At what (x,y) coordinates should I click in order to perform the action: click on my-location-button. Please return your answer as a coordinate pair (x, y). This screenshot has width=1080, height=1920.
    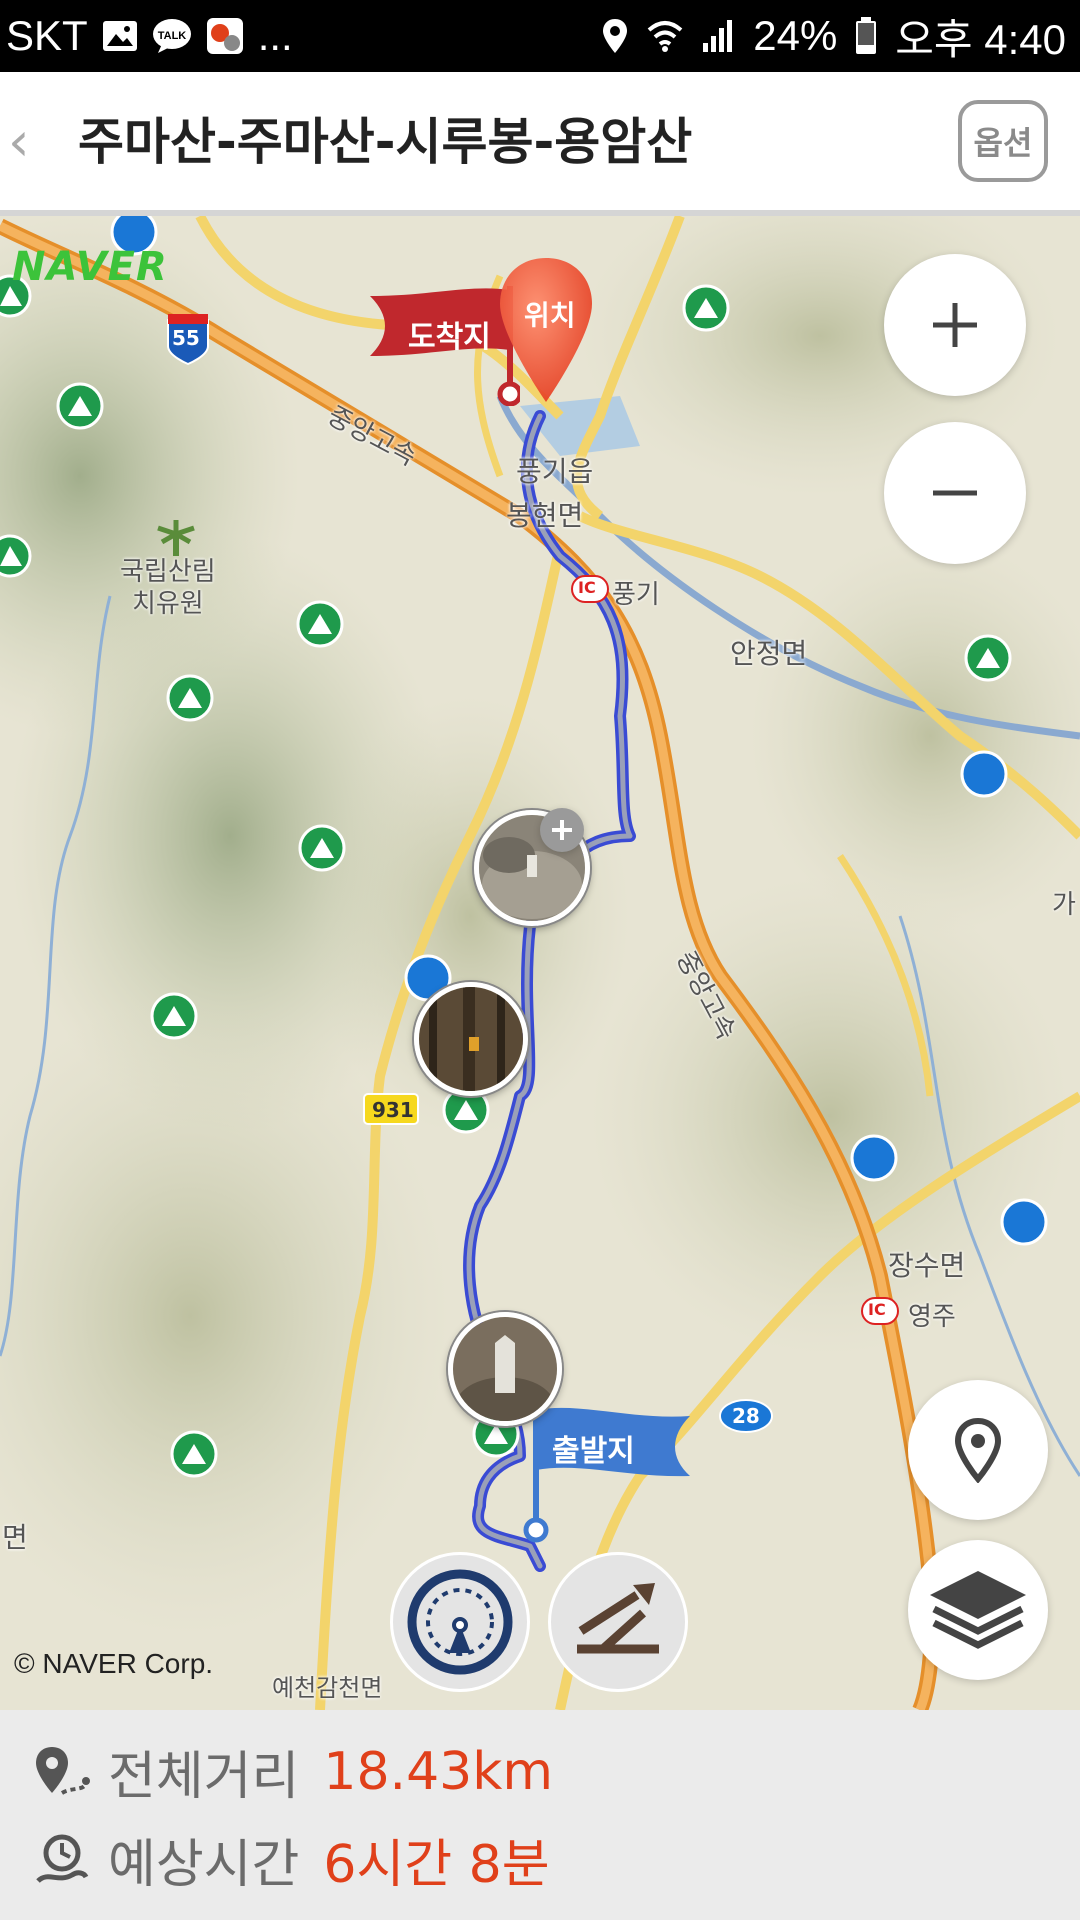
    Looking at the image, I should click on (978, 1450).